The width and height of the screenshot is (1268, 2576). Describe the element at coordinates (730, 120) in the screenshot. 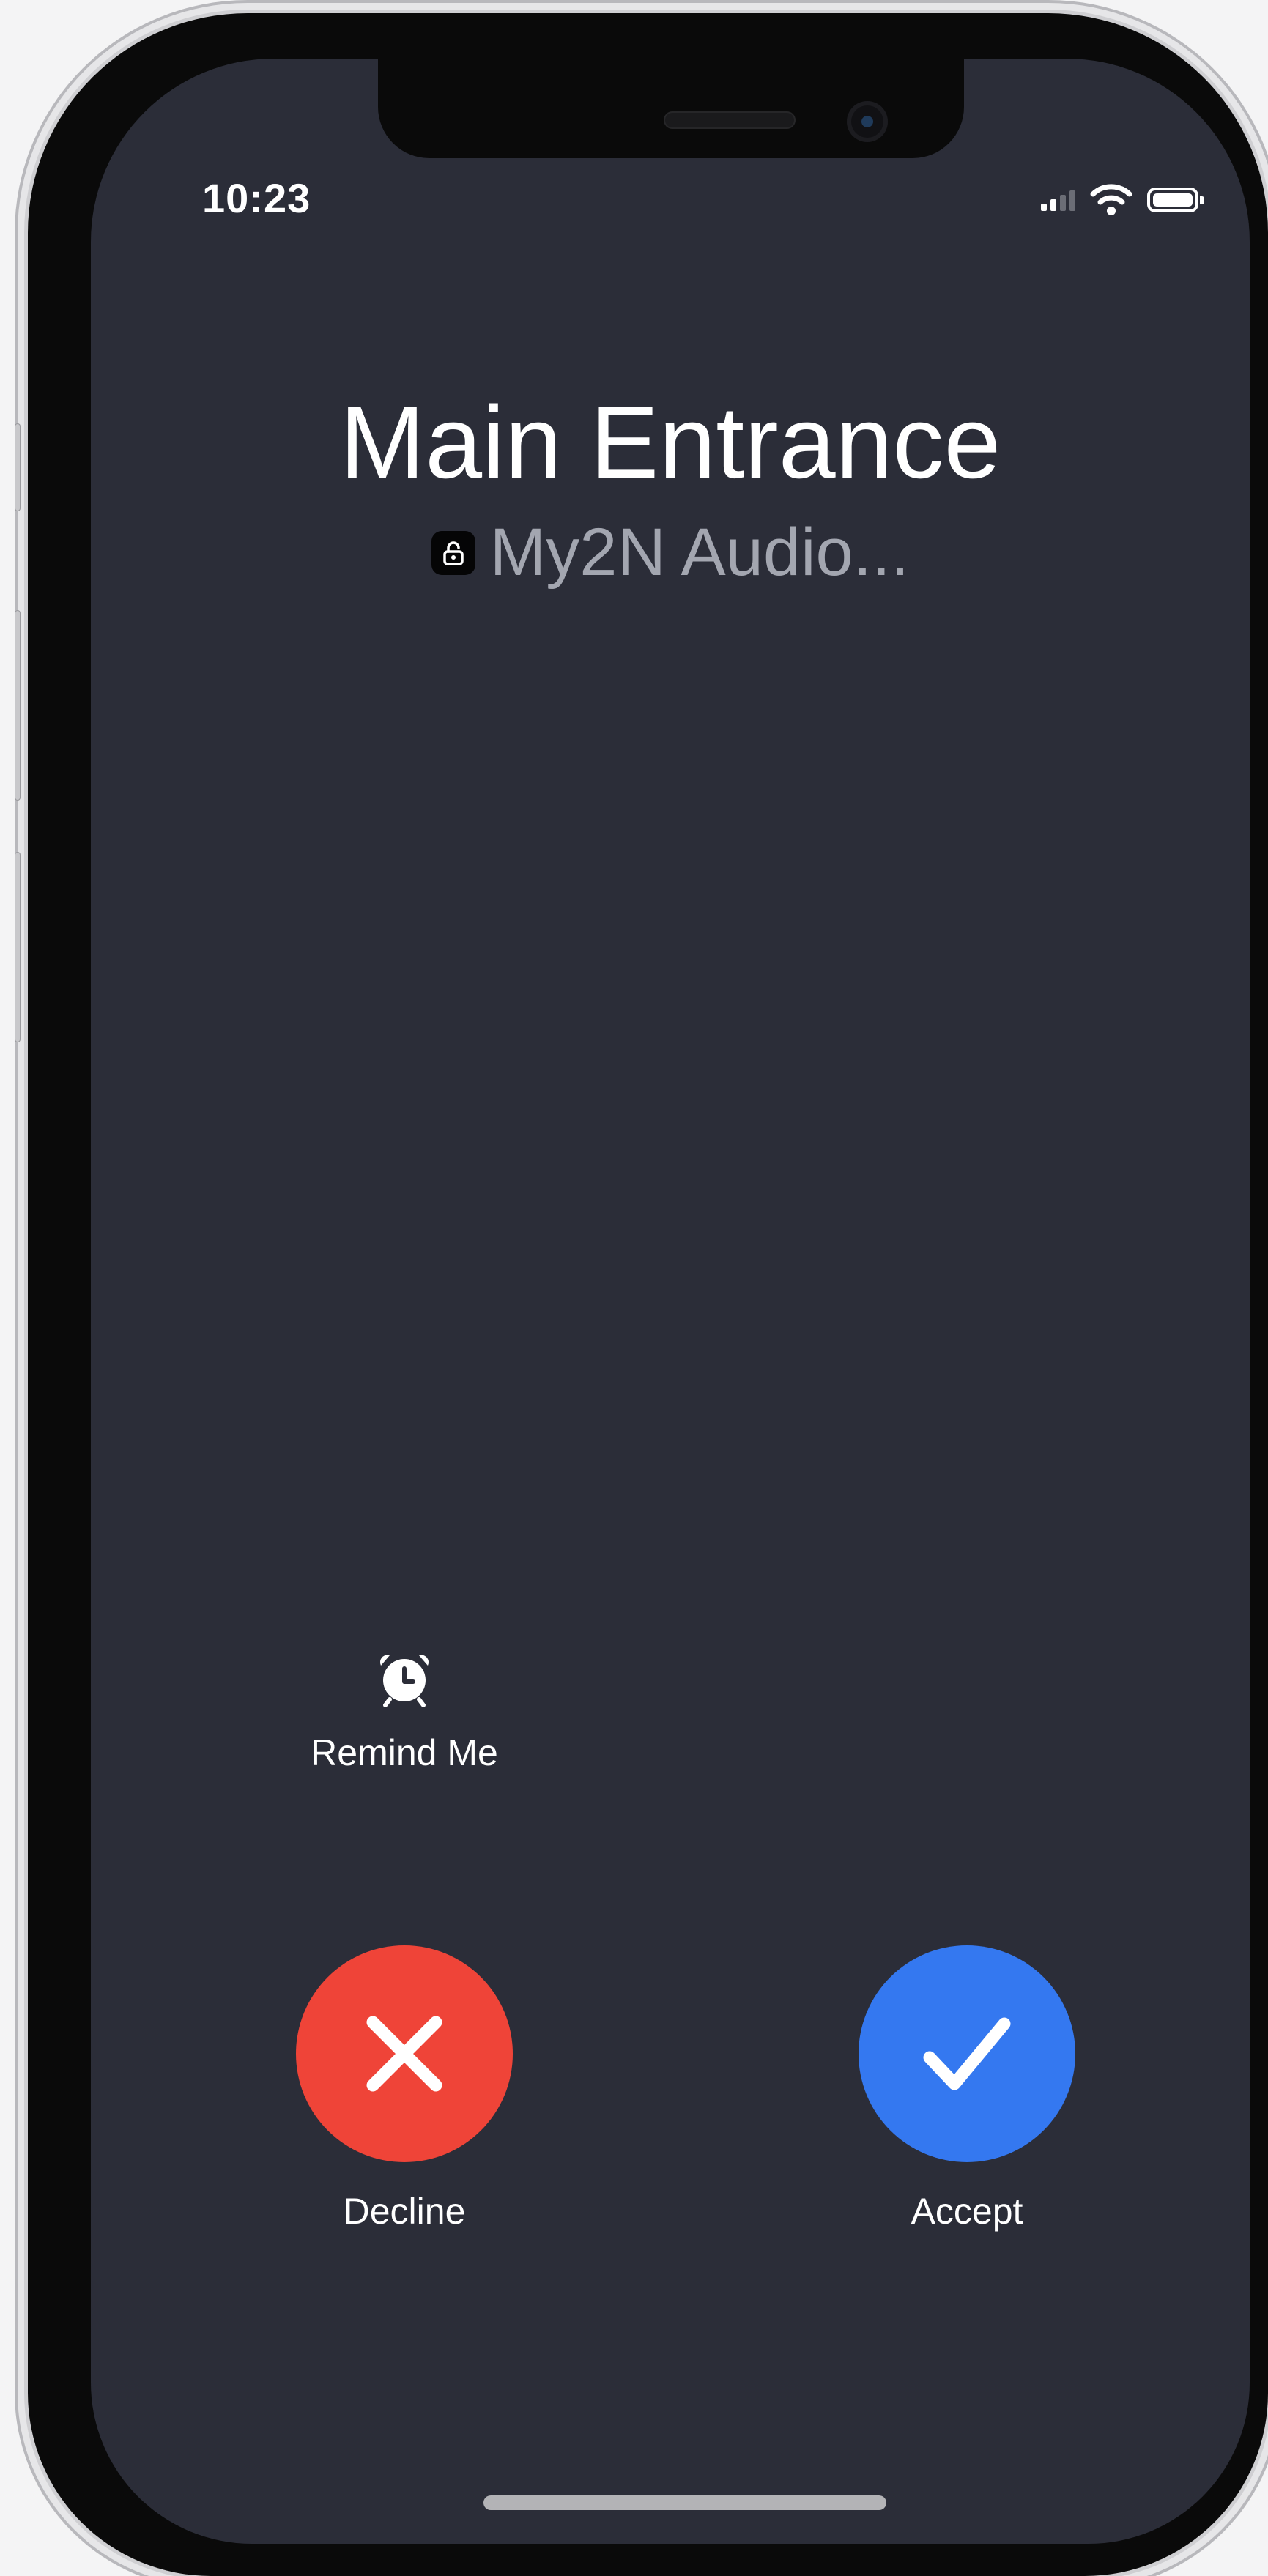

I see `earpiece-speaker` at that location.